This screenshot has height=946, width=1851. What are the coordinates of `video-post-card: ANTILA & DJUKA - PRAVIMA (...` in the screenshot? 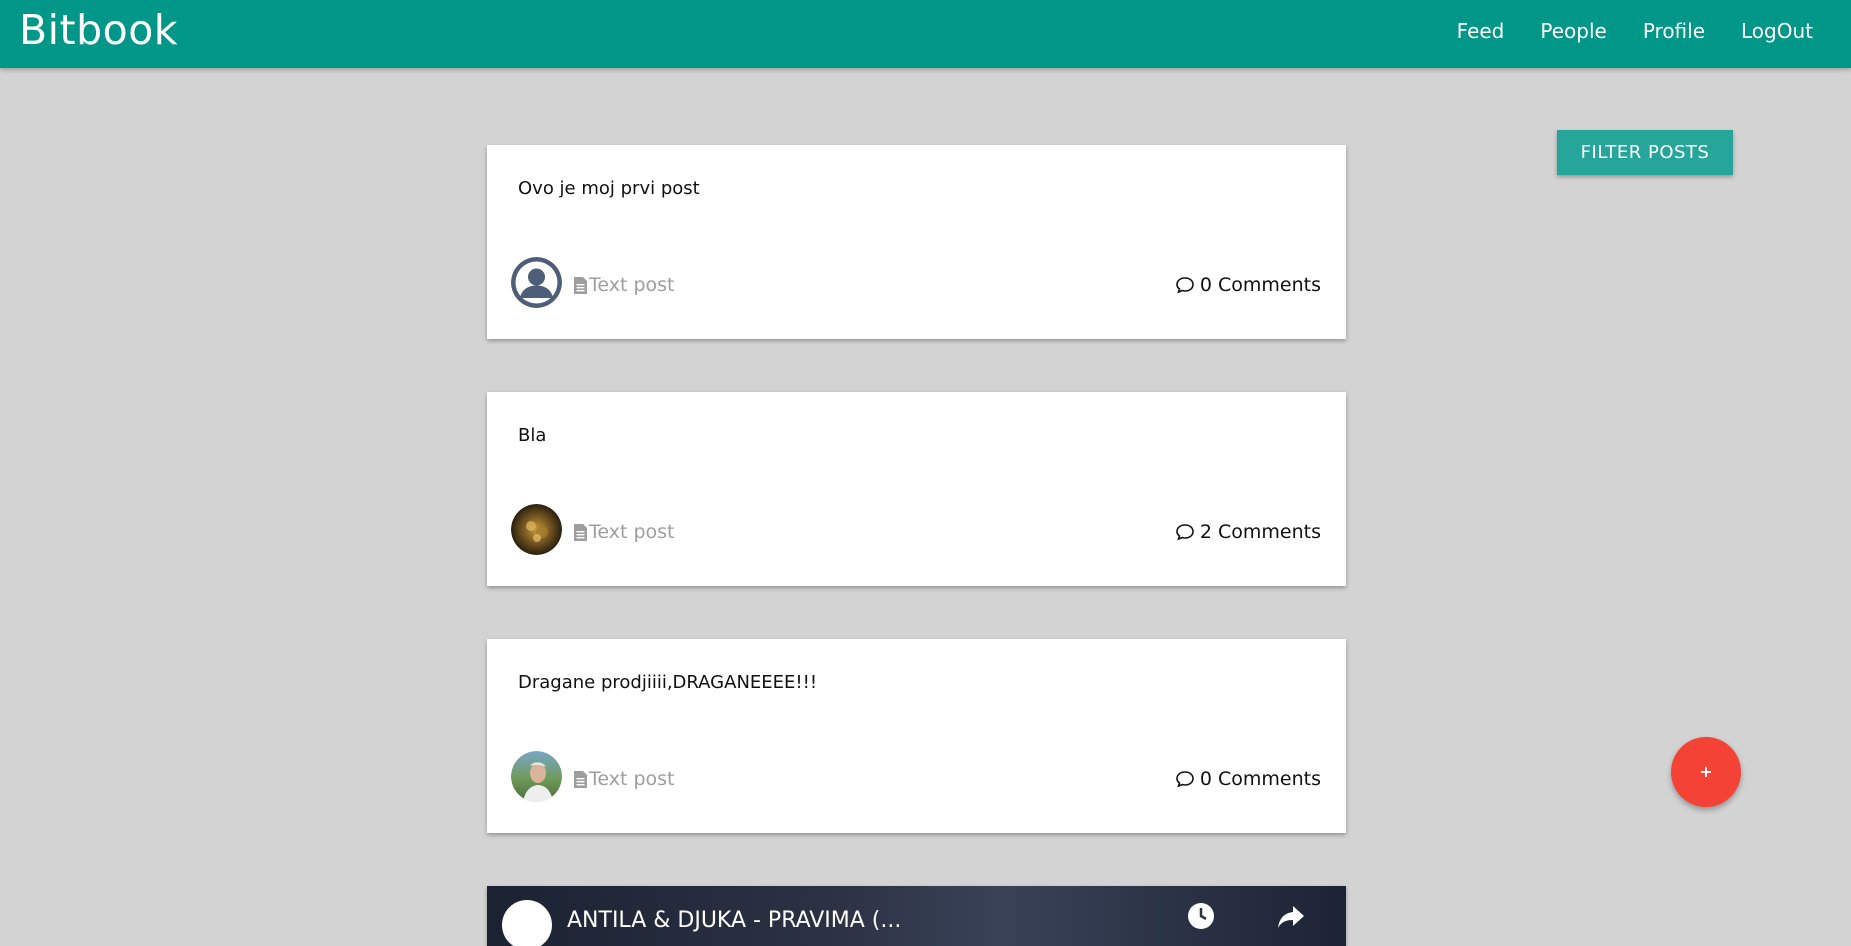 It's located at (916, 916).